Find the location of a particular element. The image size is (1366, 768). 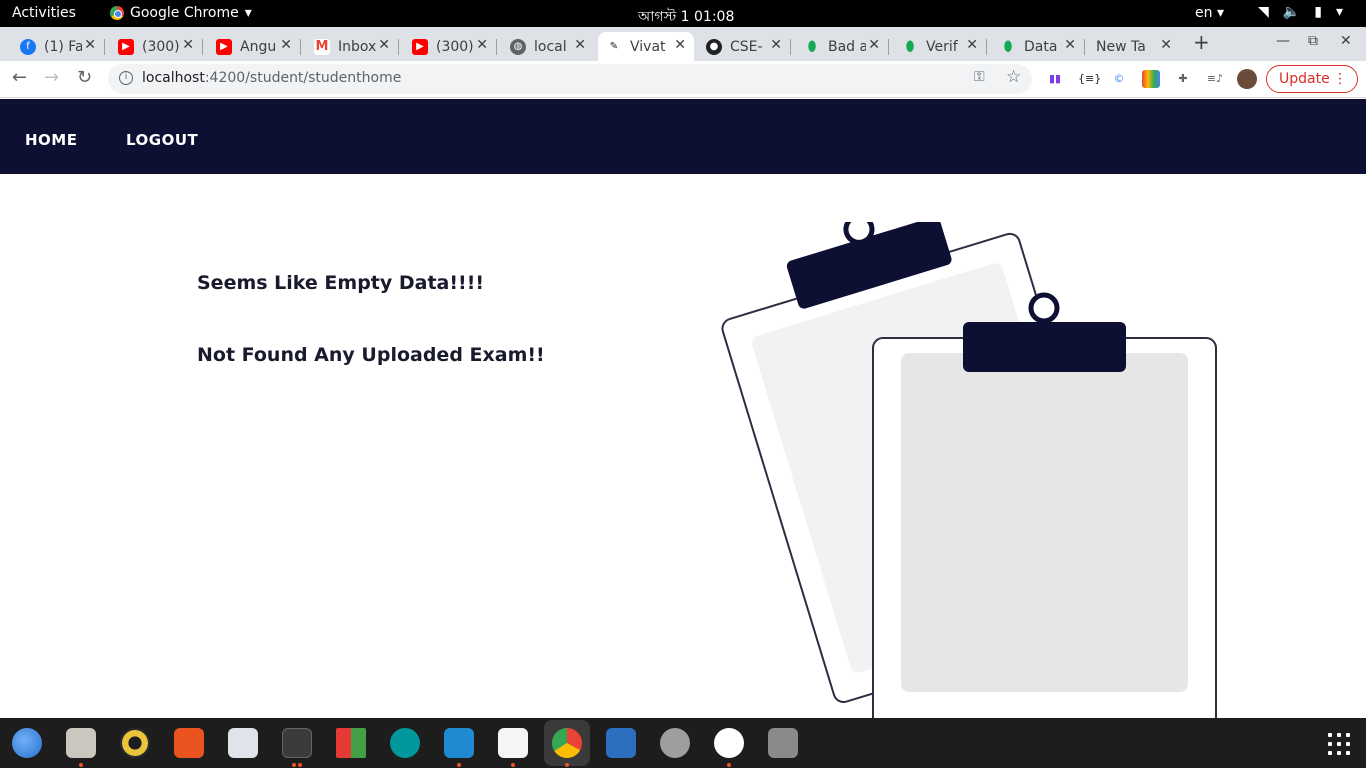

facebook-icon: f is located at coordinates (28, 46).